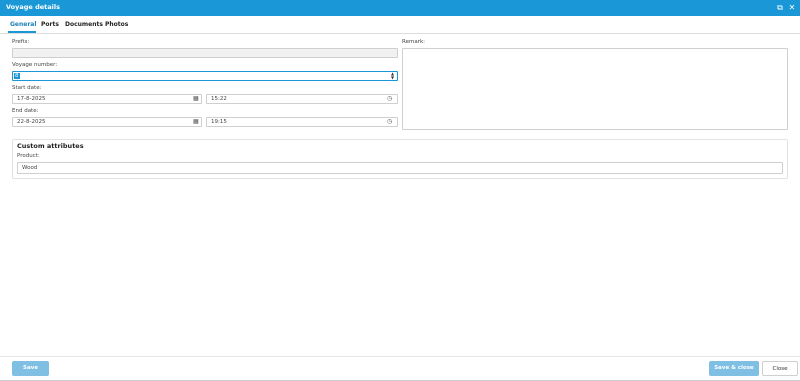 The width and height of the screenshot is (800, 381). What do you see at coordinates (25, 111) in the screenshot?
I see `end-date-label: End date:` at bounding box center [25, 111].